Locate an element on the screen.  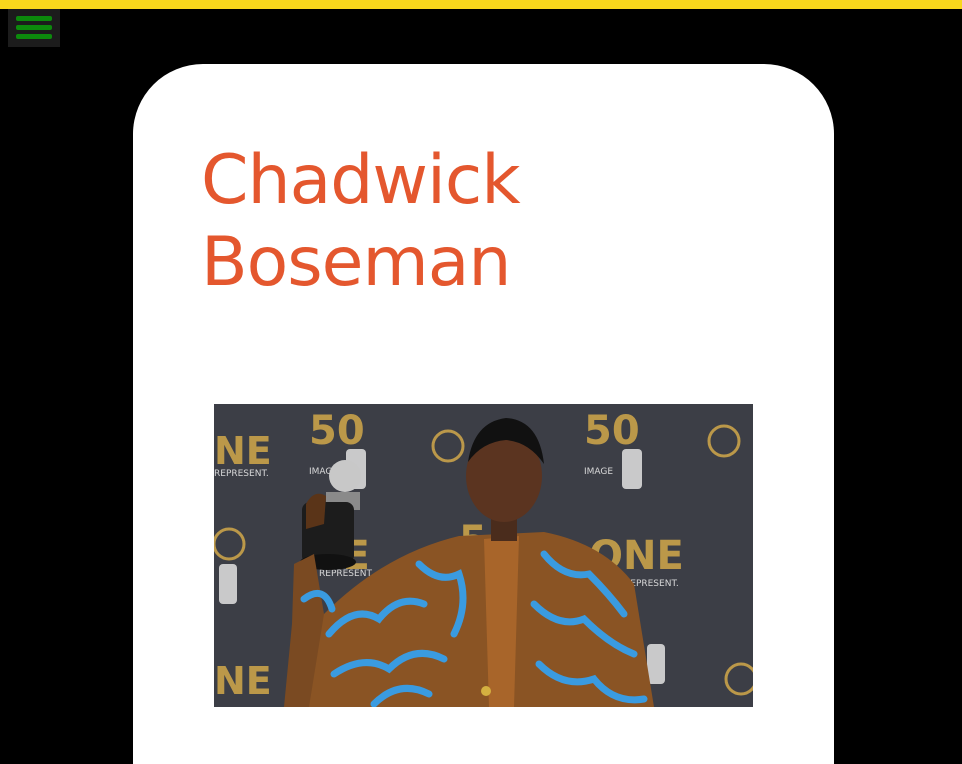
title-line-1: Chadwick is located at coordinates (361, 180).